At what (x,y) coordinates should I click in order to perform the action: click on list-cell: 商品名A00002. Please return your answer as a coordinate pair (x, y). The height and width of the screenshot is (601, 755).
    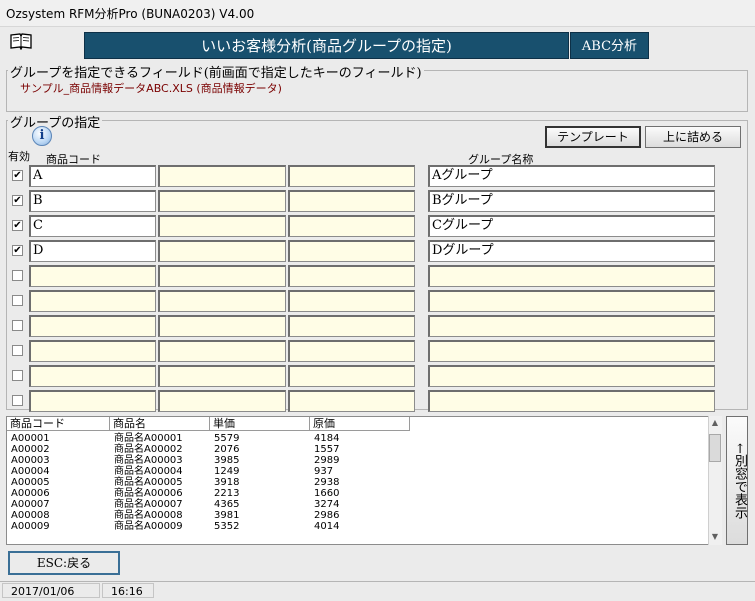
    Looking at the image, I should click on (148, 449).